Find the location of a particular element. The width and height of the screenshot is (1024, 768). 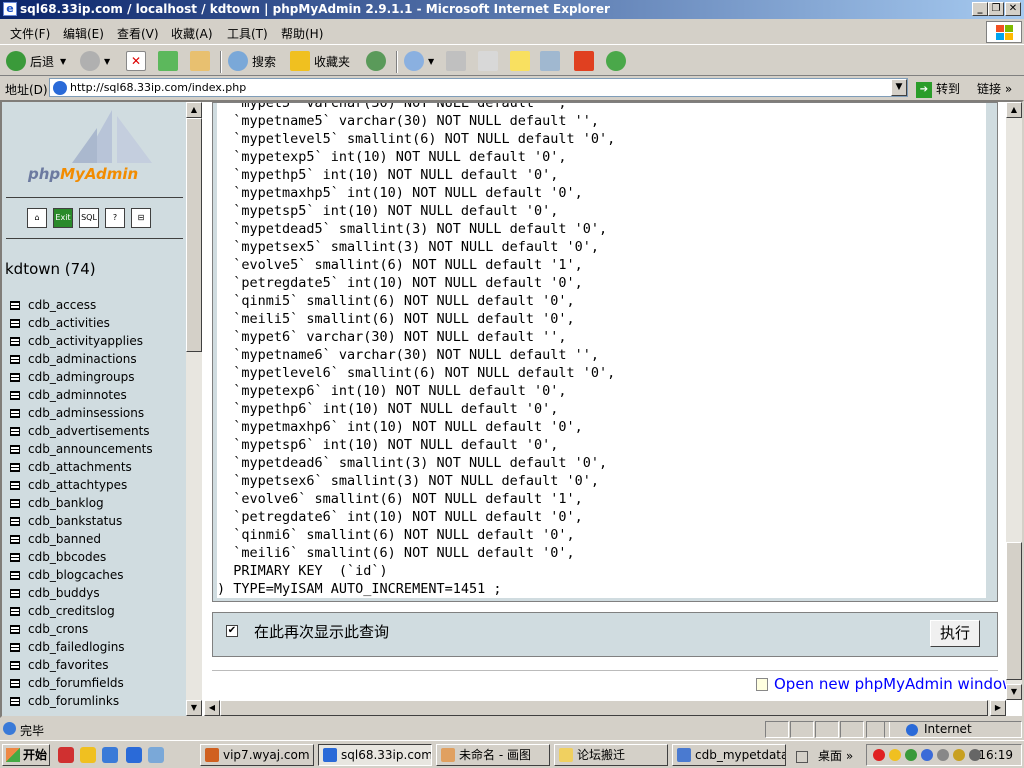

discuss-button is located at coordinates (522, 61).